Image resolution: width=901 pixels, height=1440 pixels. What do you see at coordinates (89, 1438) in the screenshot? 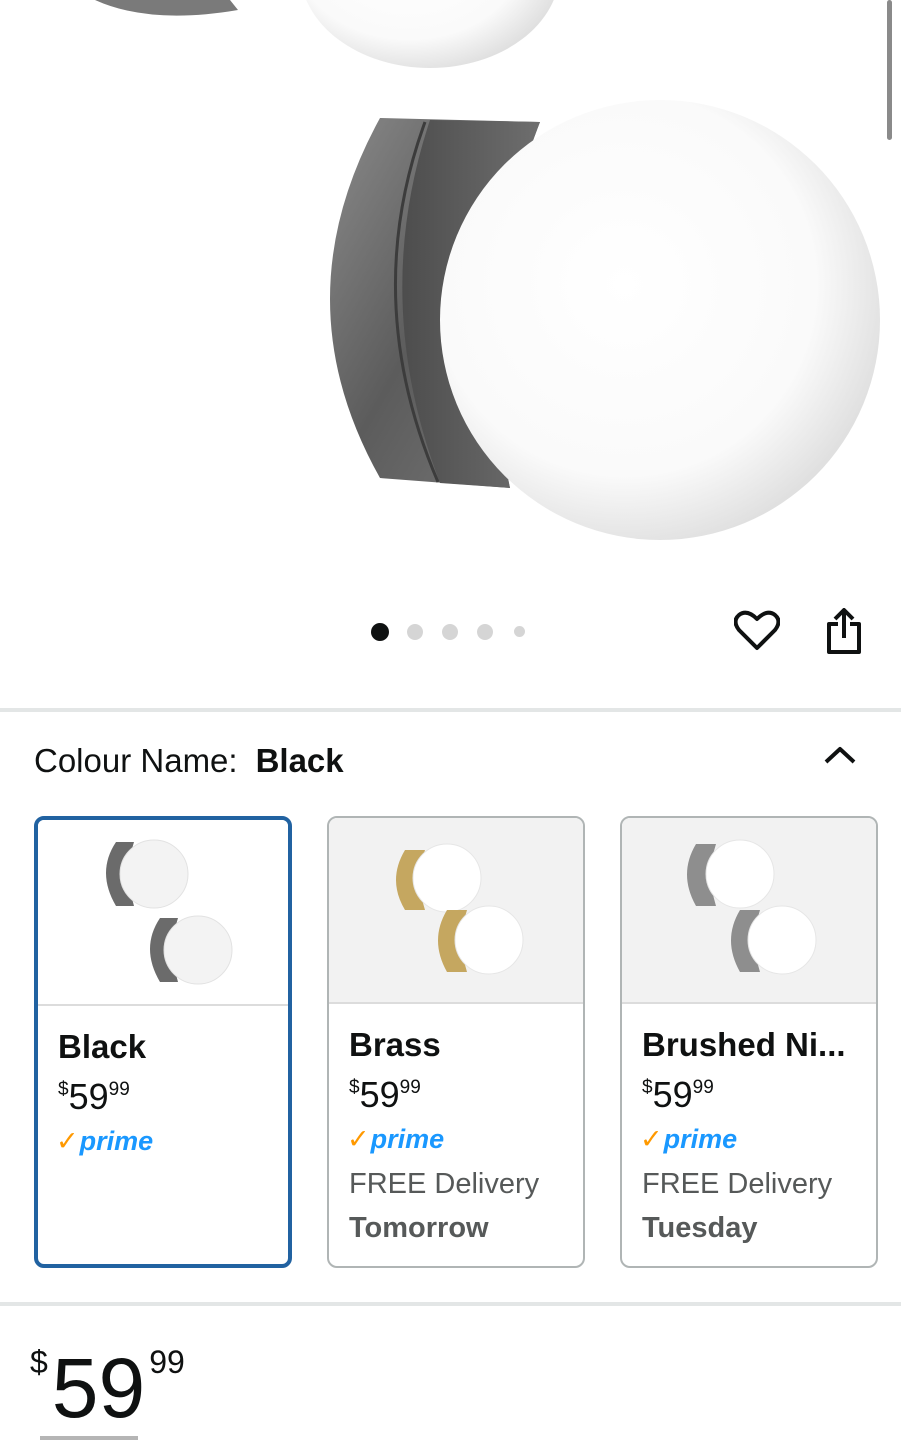
I see `bottom-indicator` at bounding box center [89, 1438].